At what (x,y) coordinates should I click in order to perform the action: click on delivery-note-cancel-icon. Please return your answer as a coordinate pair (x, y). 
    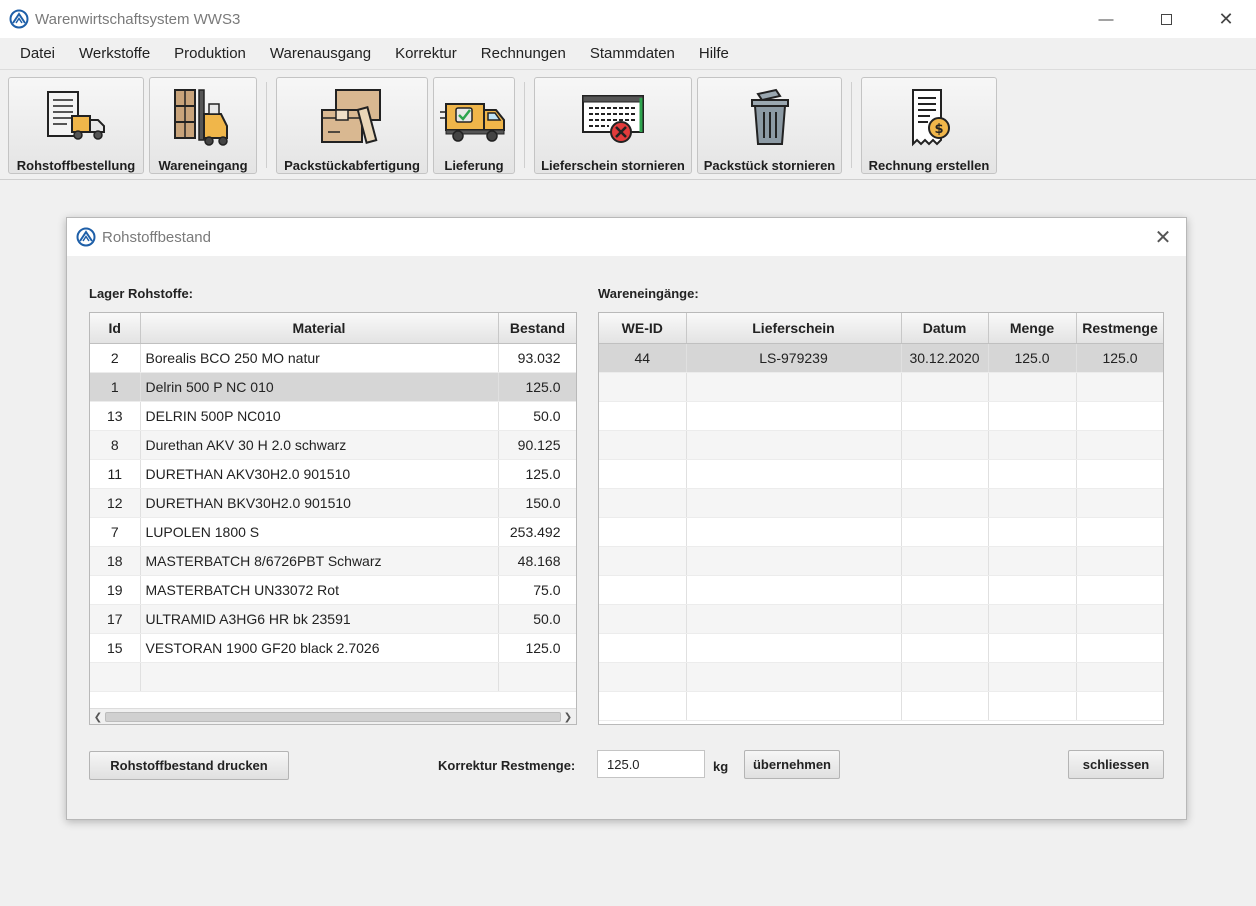
    Looking at the image, I should click on (613, 119).